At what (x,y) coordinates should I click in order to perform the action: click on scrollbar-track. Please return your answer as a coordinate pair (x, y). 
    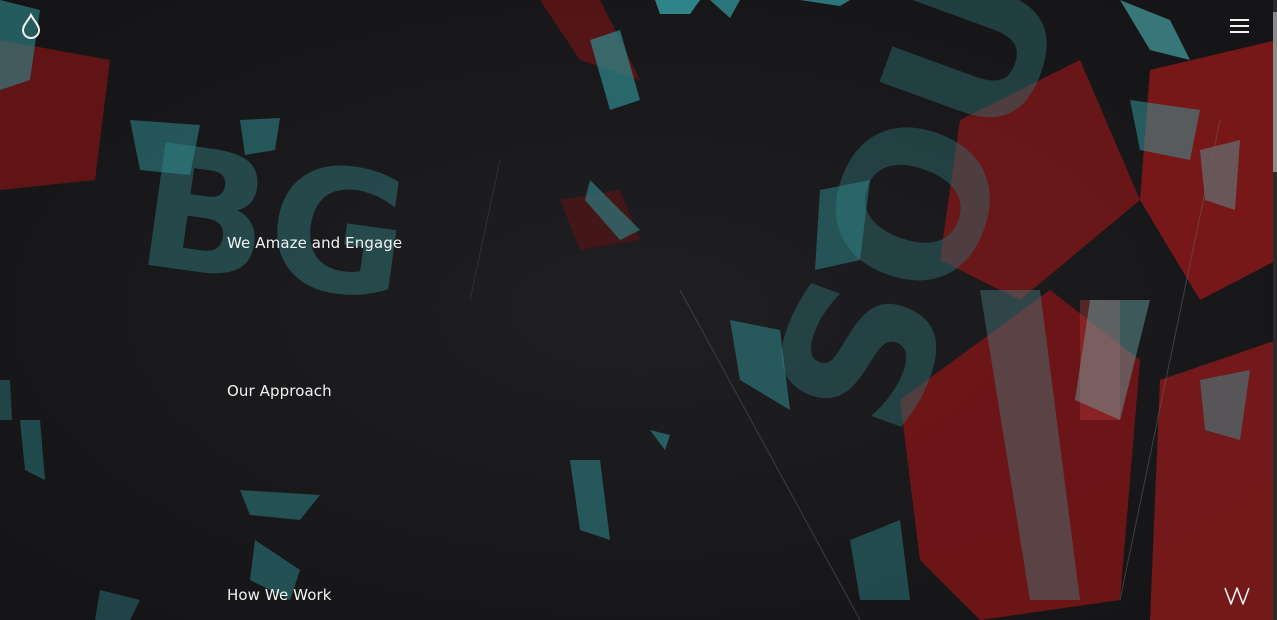
    Looking at the image, I should click on (1275, 310).